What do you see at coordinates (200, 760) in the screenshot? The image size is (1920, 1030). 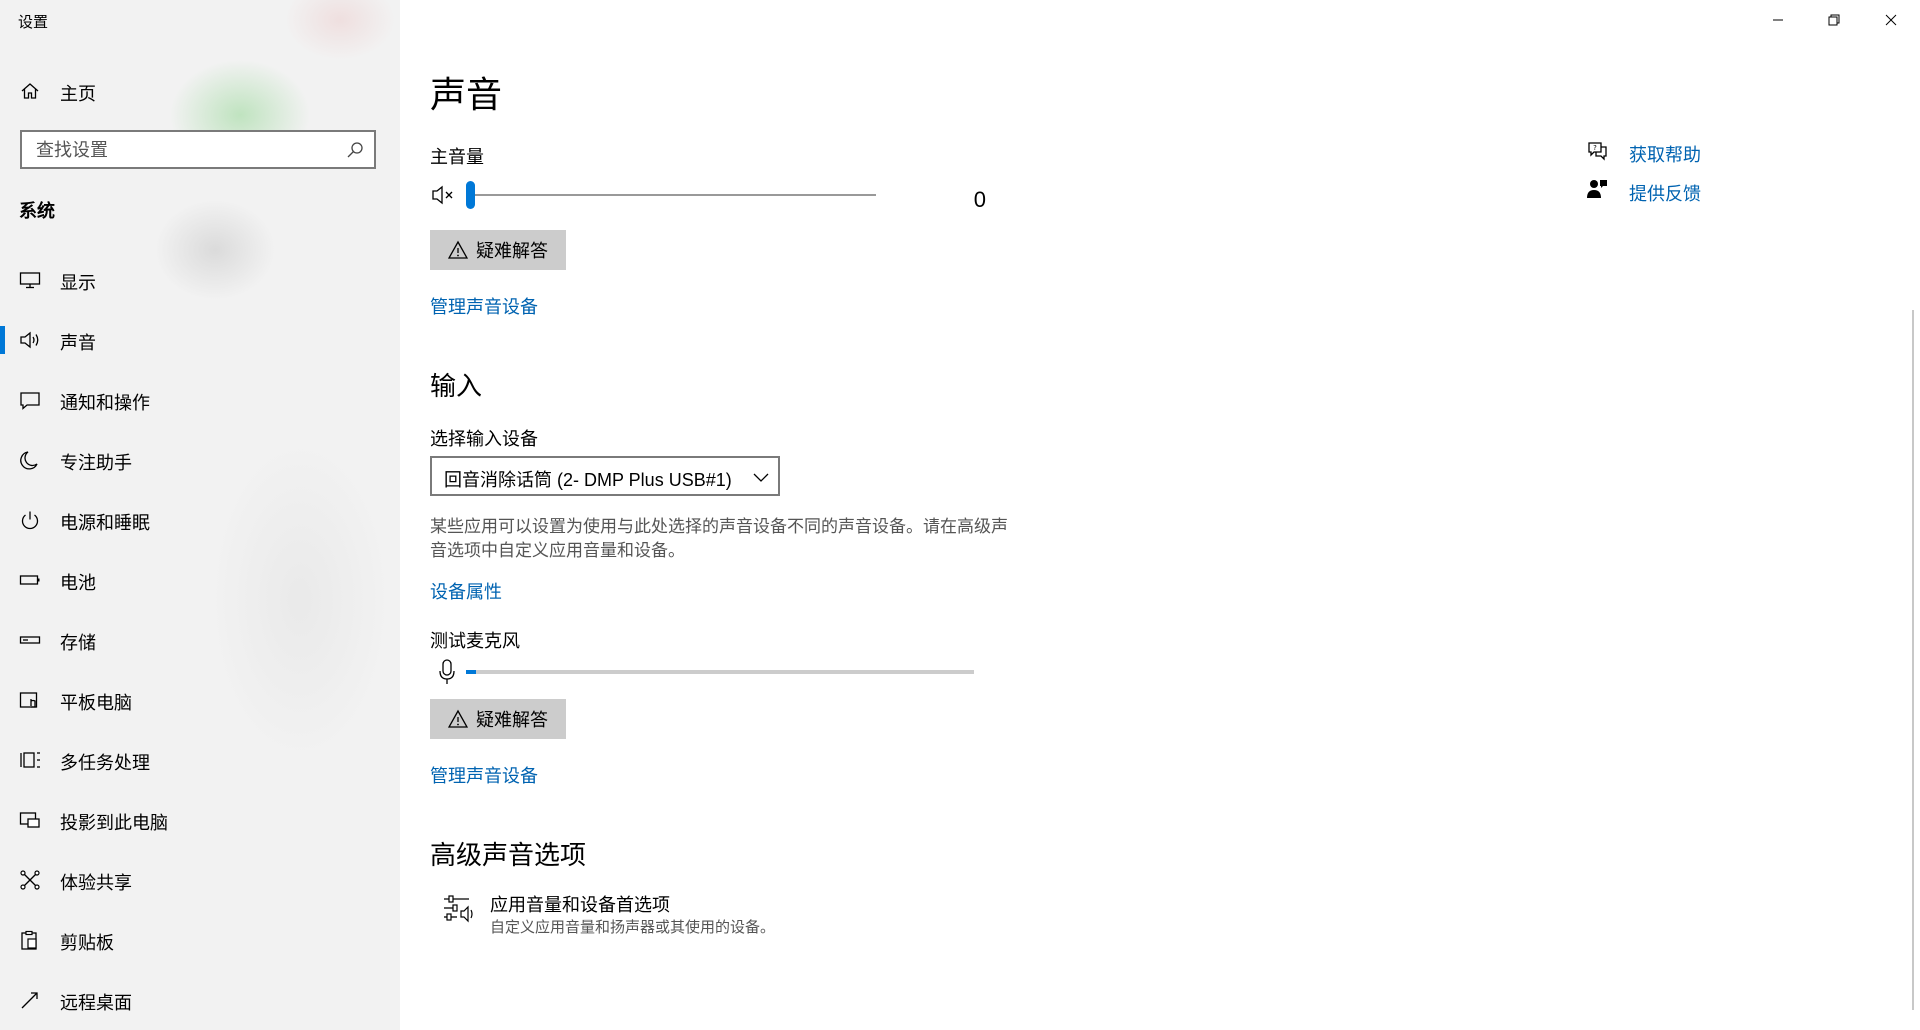 I see `sidebar-item-multitasking: 多任务处理` at bounding box center [200, 760].